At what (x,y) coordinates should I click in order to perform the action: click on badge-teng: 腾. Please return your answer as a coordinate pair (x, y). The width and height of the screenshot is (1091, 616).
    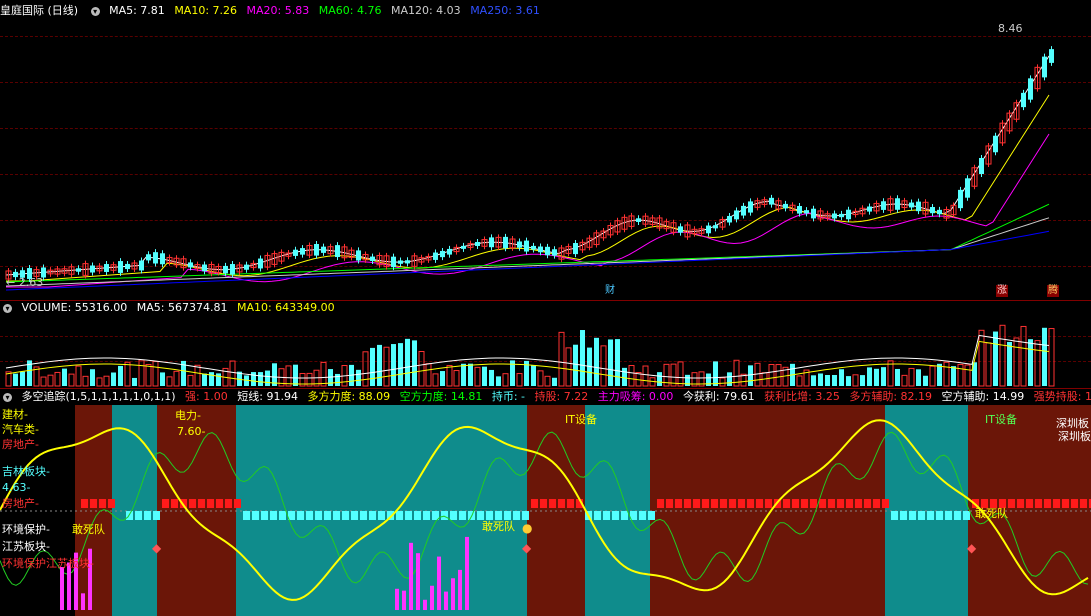
    Looking at the image, I should click on (1053, 291).